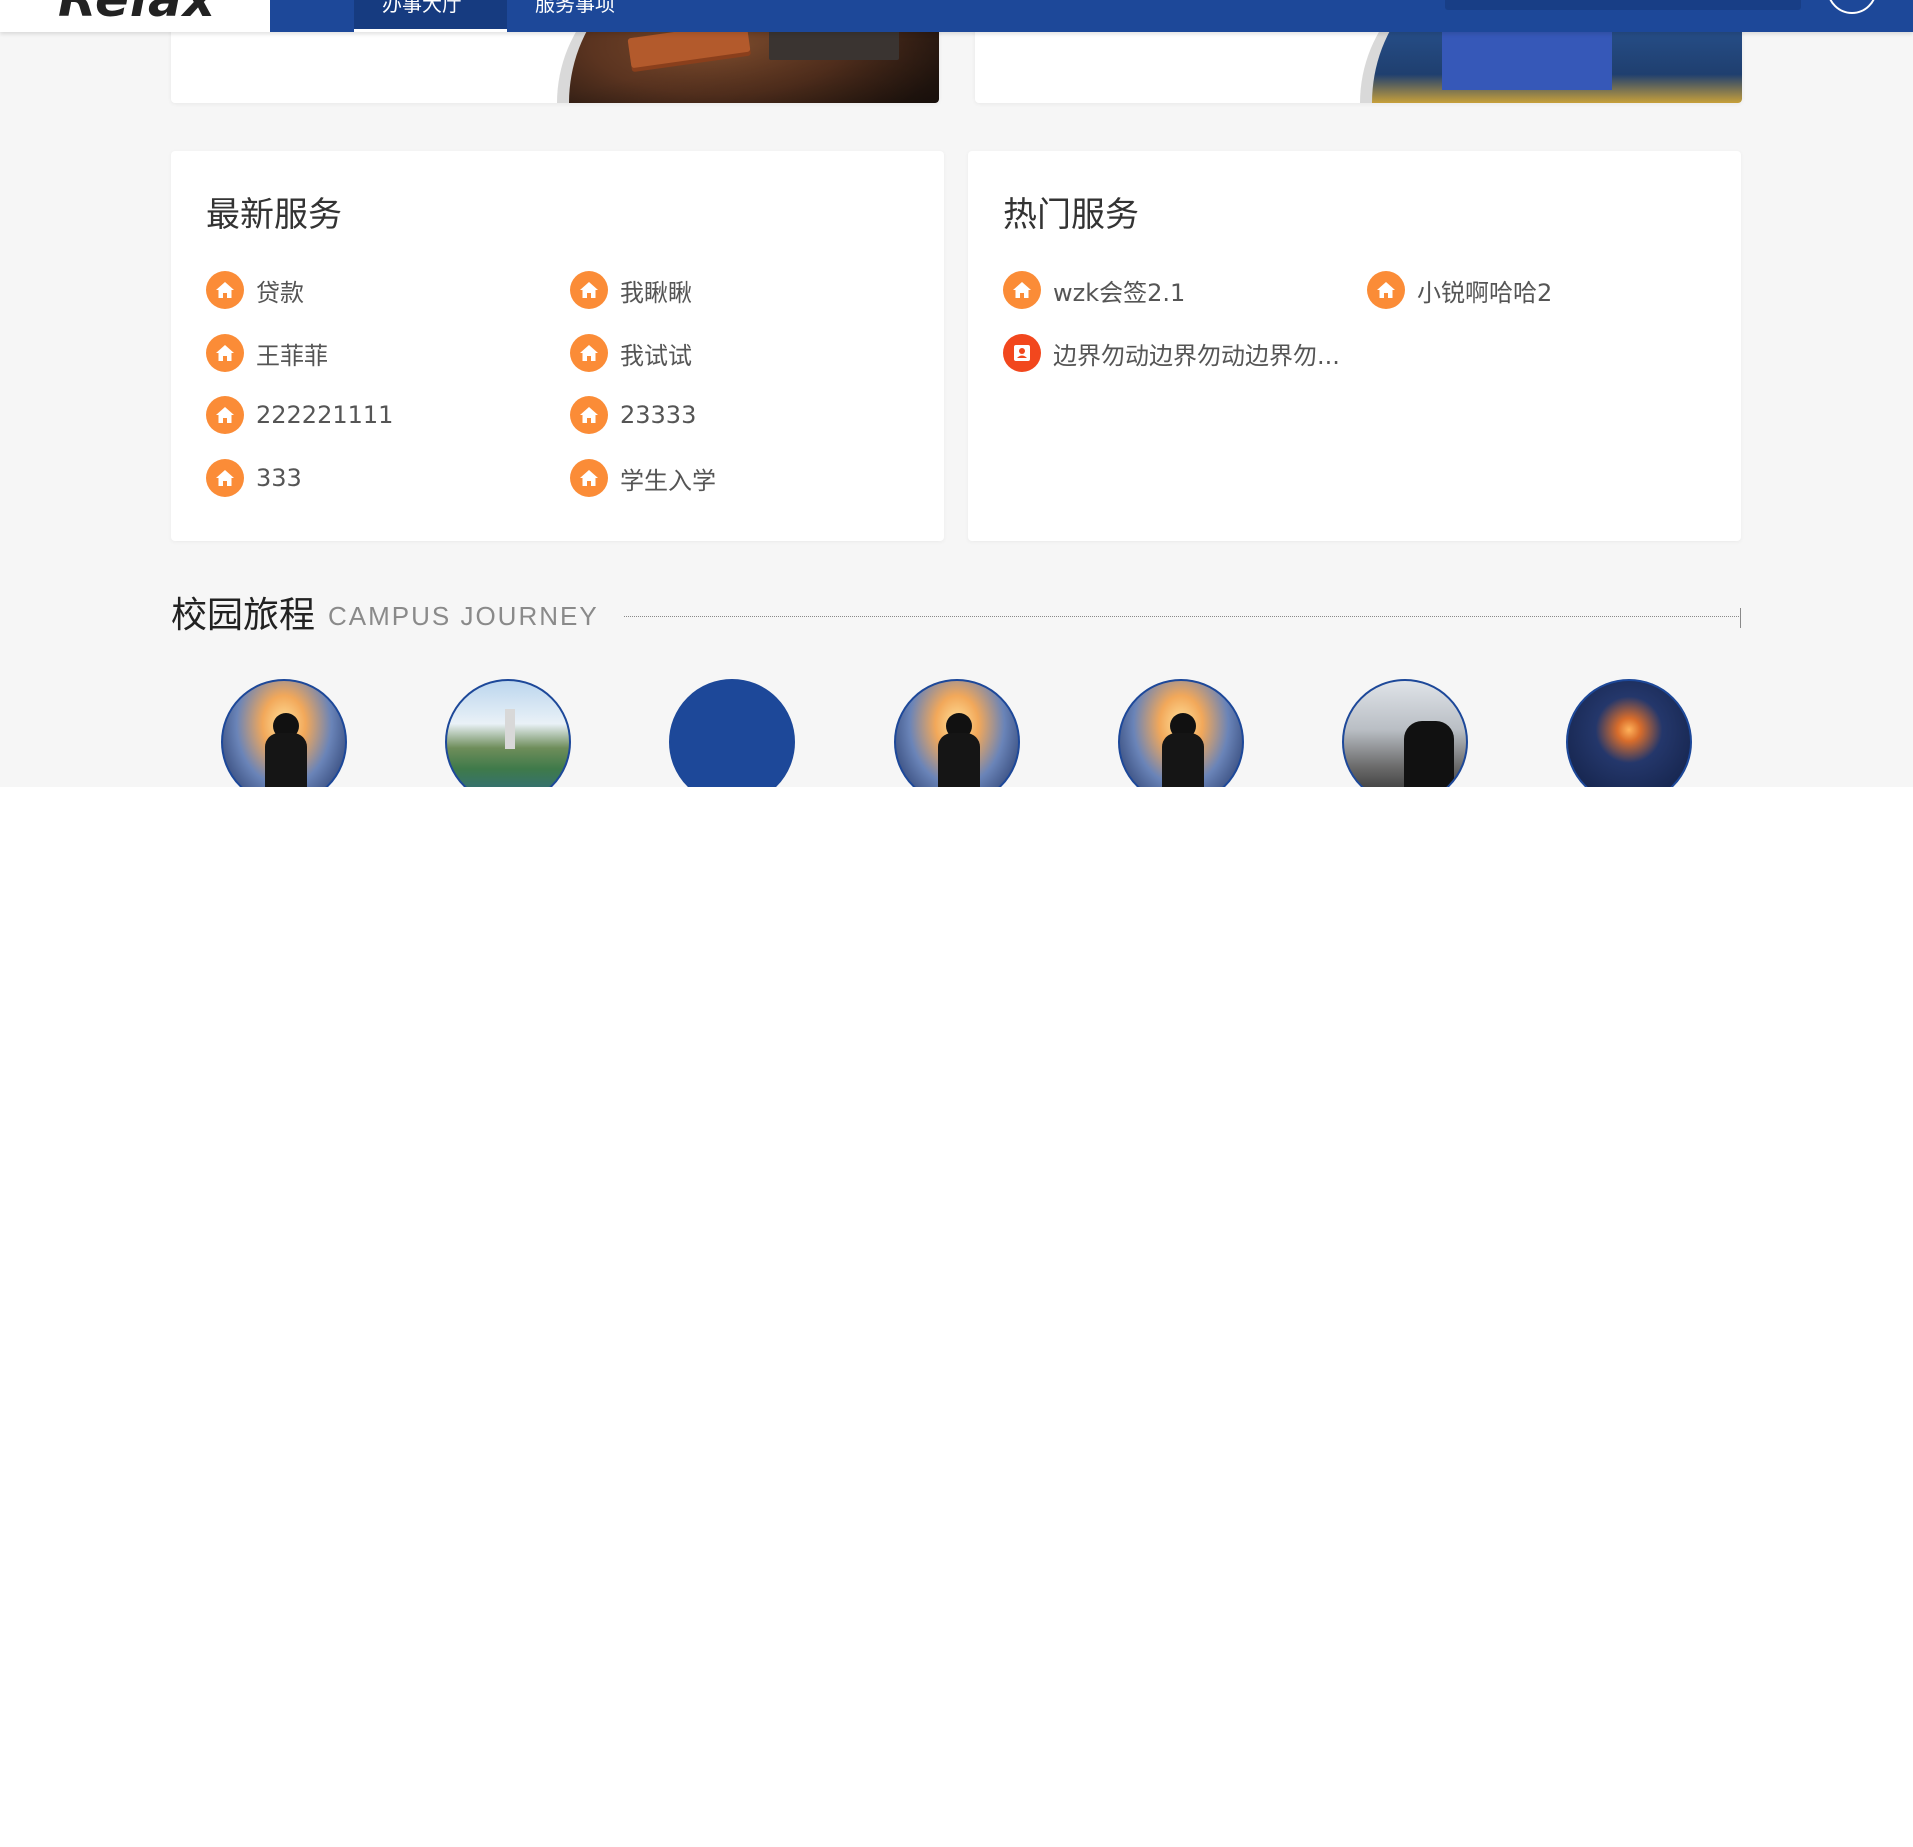 This screenshot has height=1847, width=1913. I want to click on service-item-wzk-countersign: wzk会签2.1, so click(1094, 290).